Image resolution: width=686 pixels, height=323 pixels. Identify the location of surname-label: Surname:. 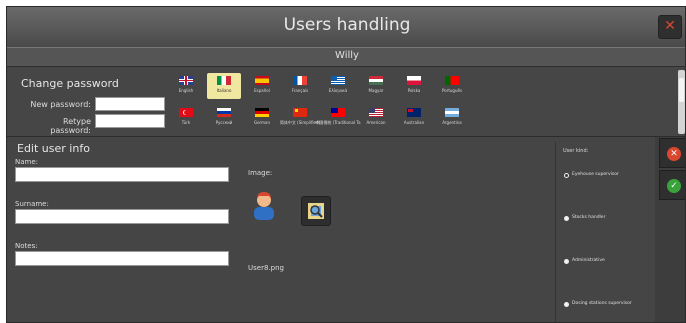
(32, 204).